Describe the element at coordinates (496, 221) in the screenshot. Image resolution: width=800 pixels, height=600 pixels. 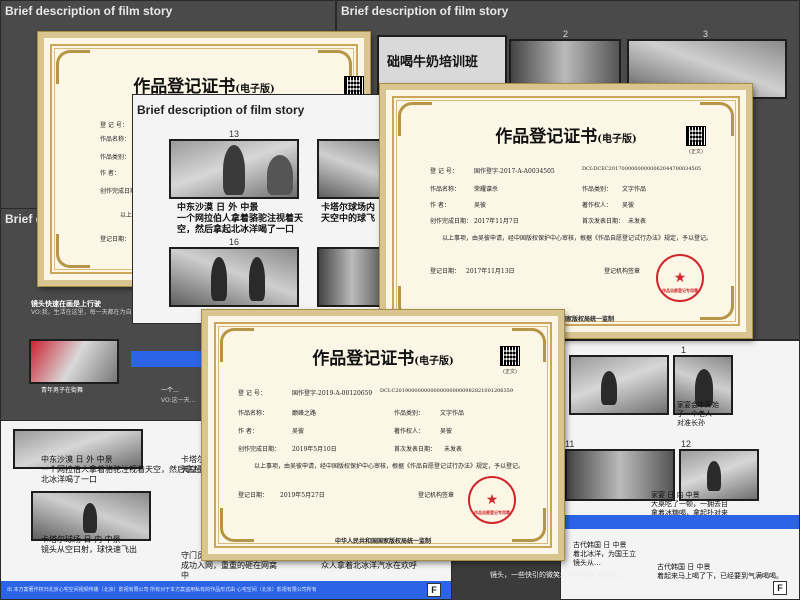
I see `created-date: 2017年11月7日` at that location.